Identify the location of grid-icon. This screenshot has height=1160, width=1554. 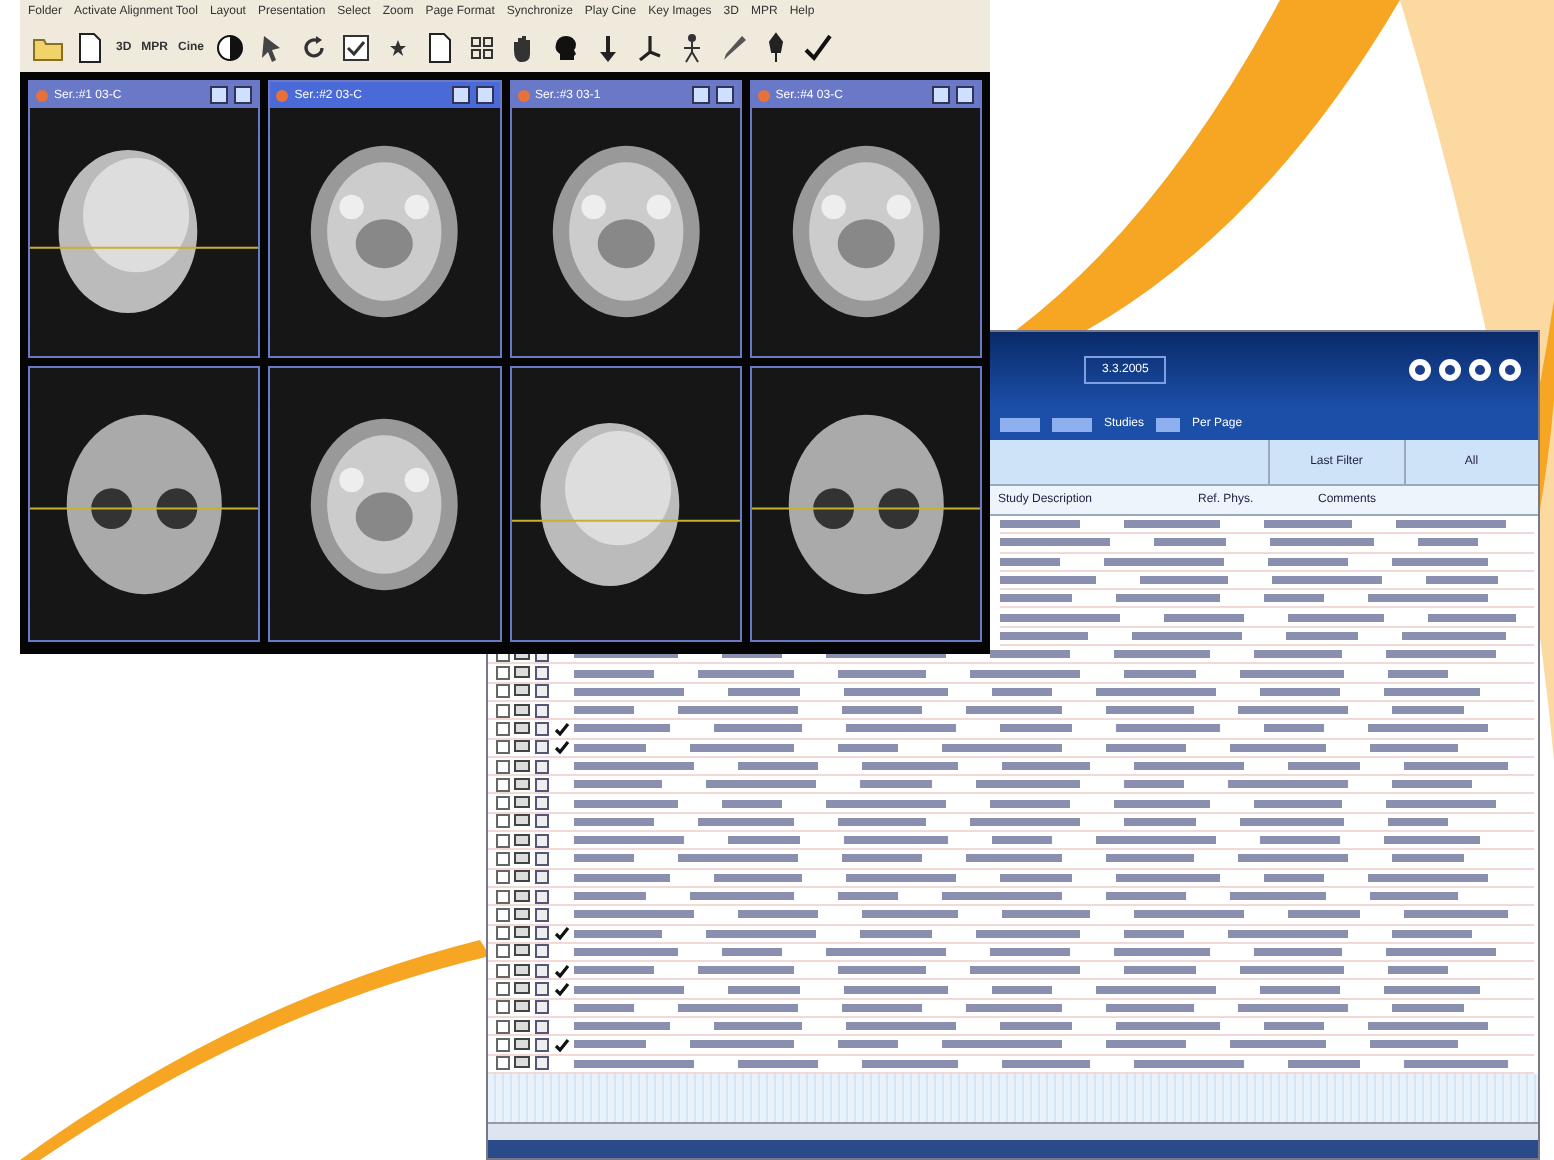
(482, 48).